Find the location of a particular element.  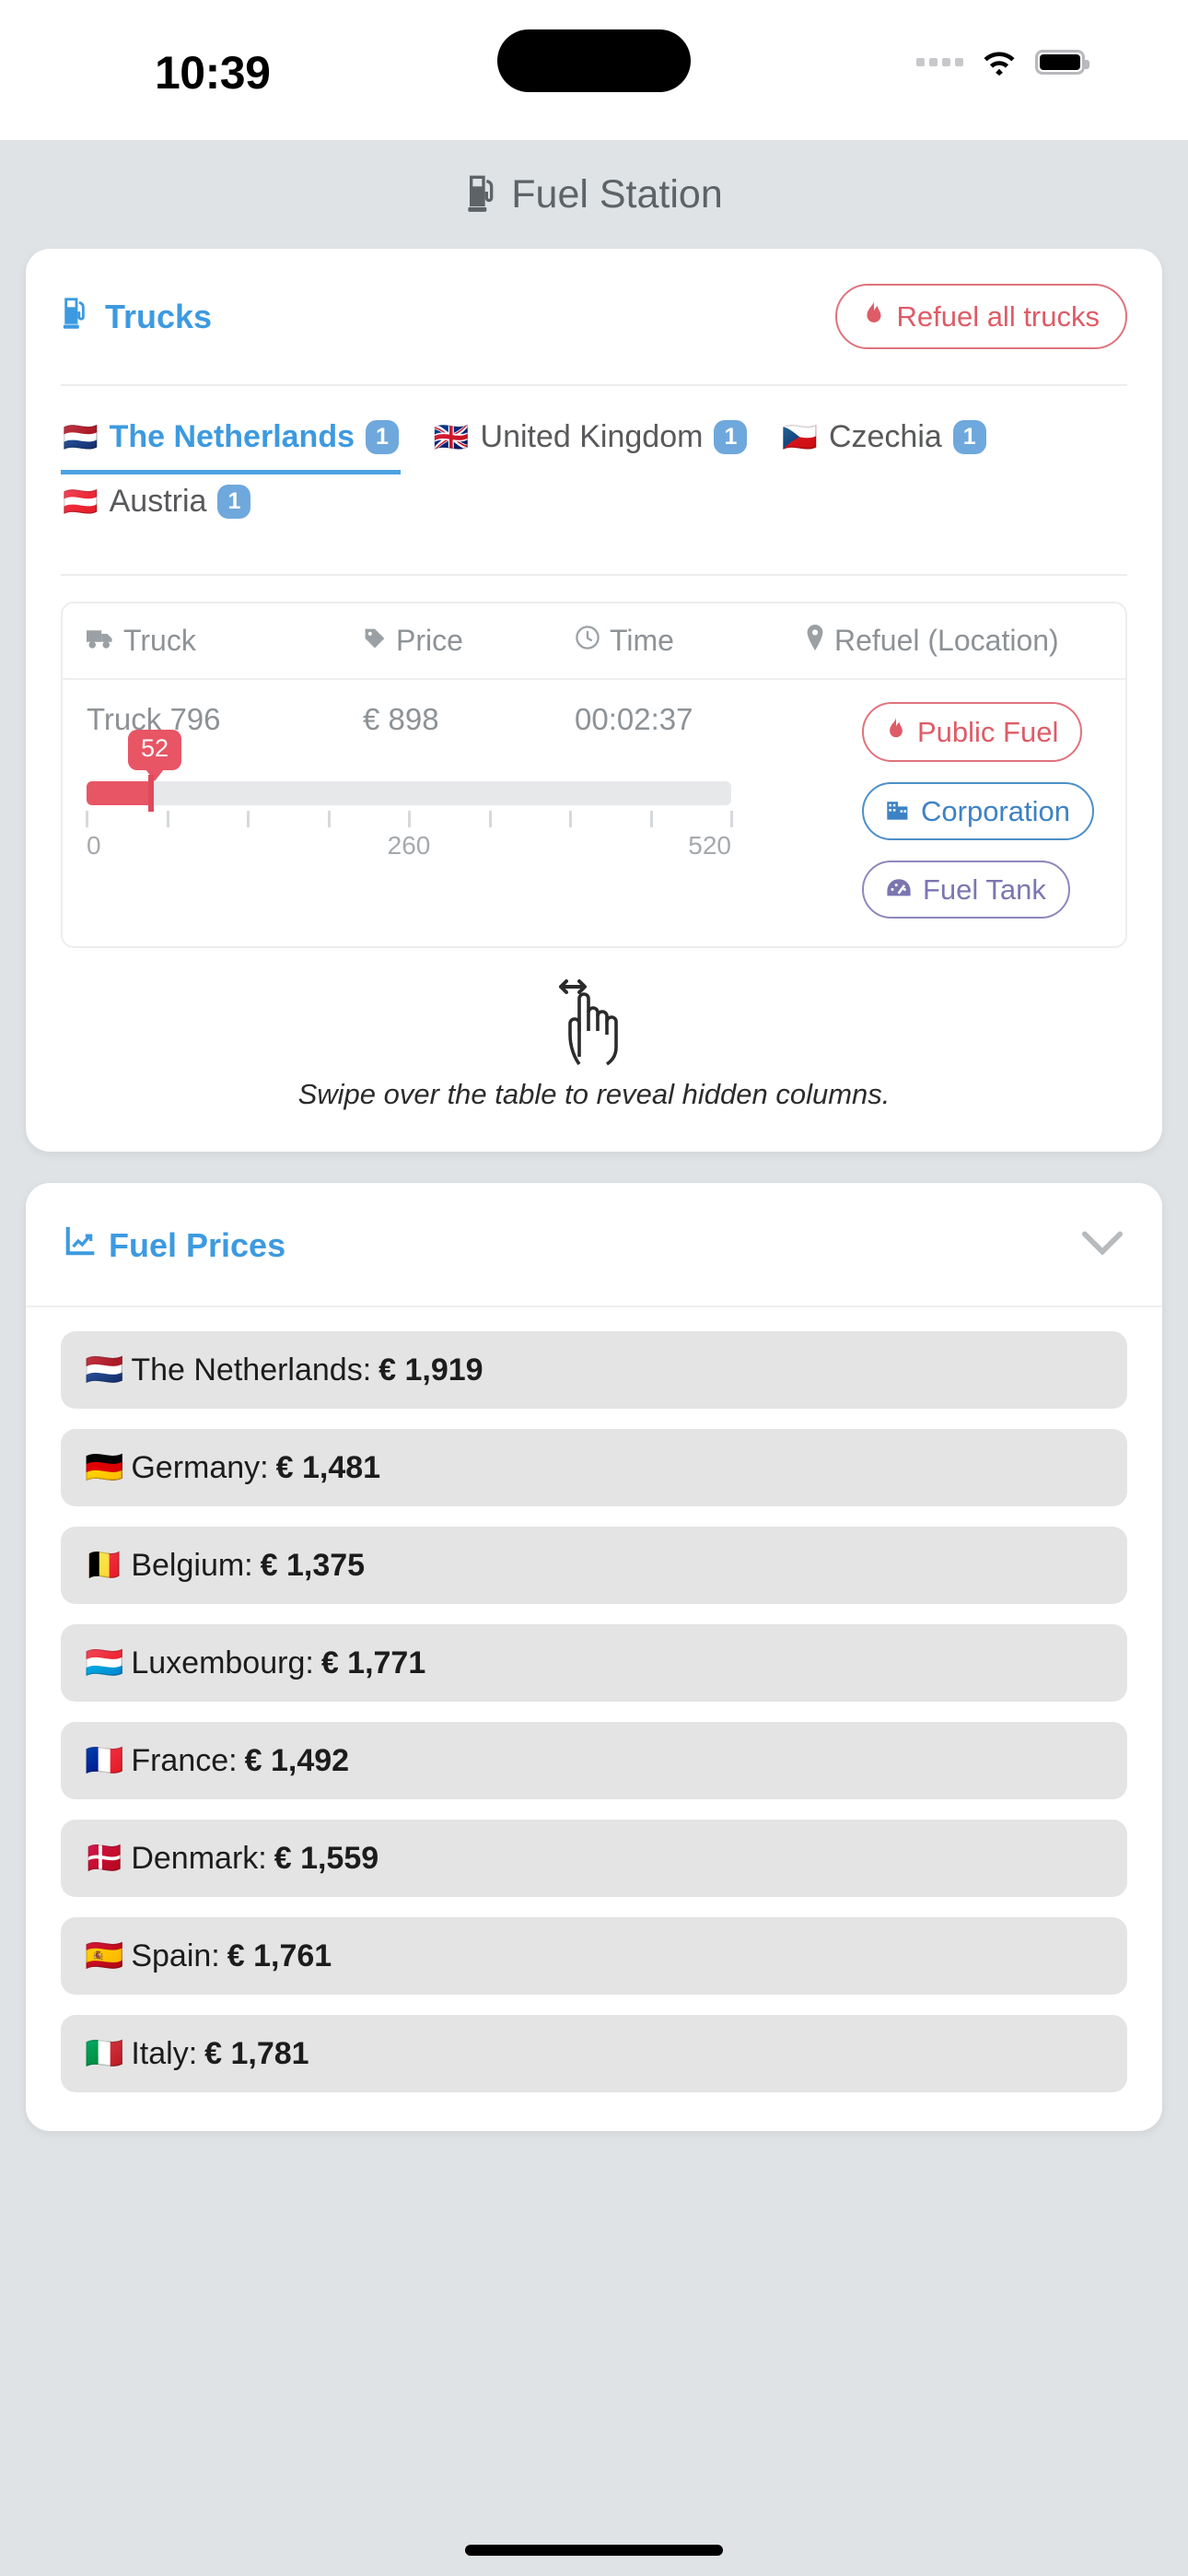

tab-label: United Kingdom is located at coordinates (592, 436).